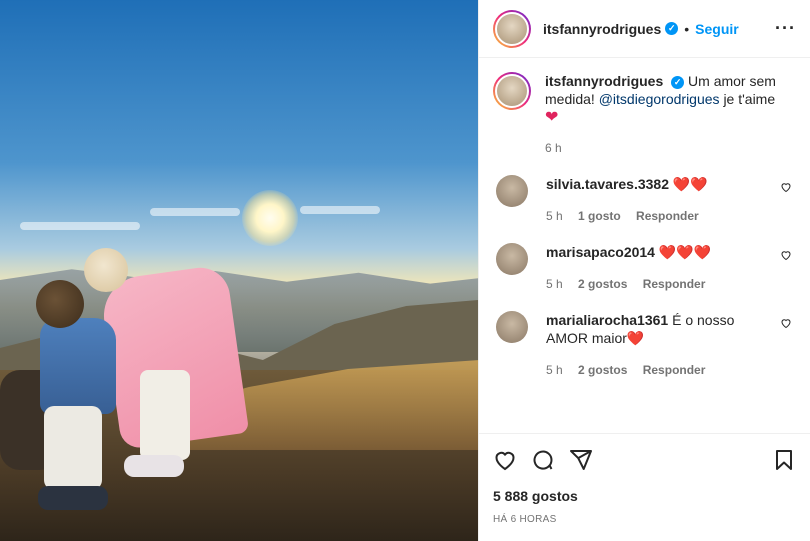 Image resolution: width=810 pixels, height=541 pixels. What do you see at coordinates (604, 81) in the screenshot?
I see `caption-username: itsfannyrodrigues` at bounding box center [604, 81].